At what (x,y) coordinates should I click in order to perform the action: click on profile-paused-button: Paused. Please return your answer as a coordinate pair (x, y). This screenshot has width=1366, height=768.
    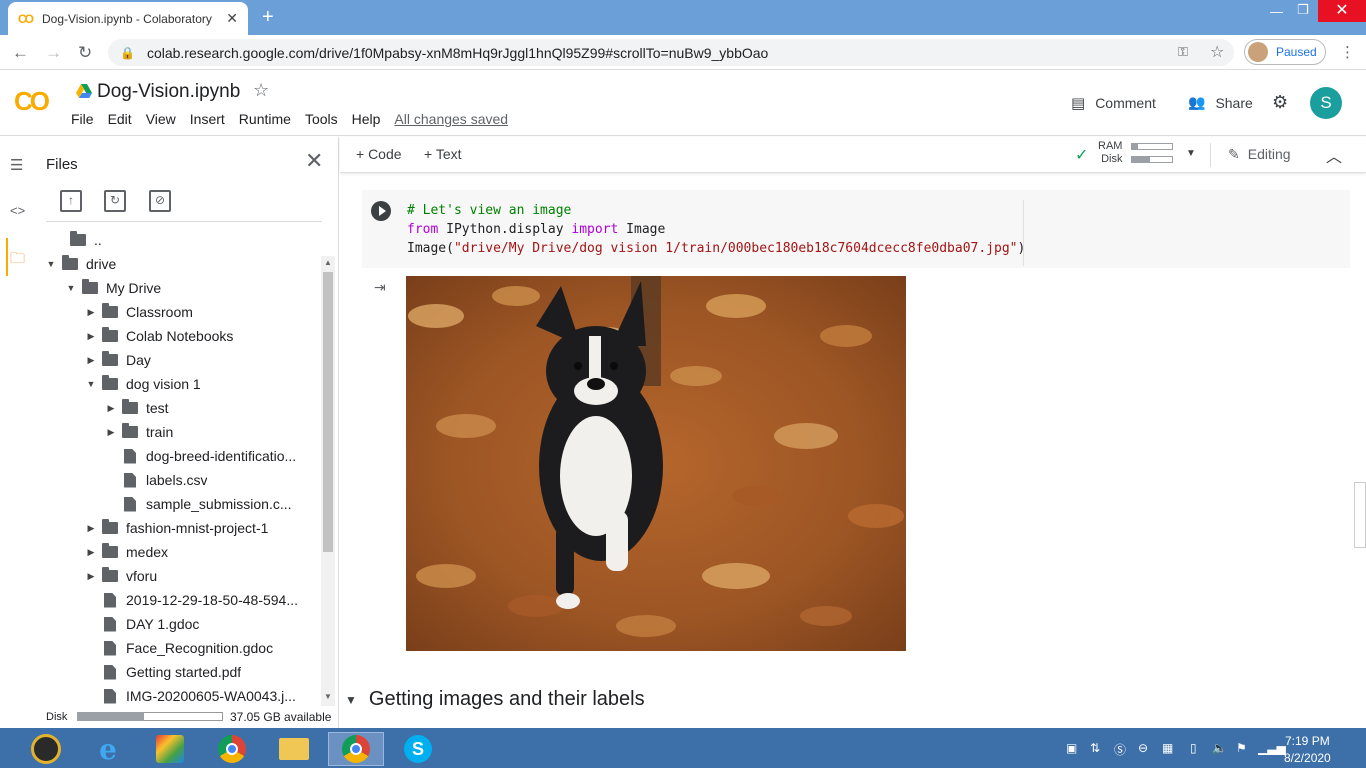
    Looking at the image, I should click on (1285, 52).